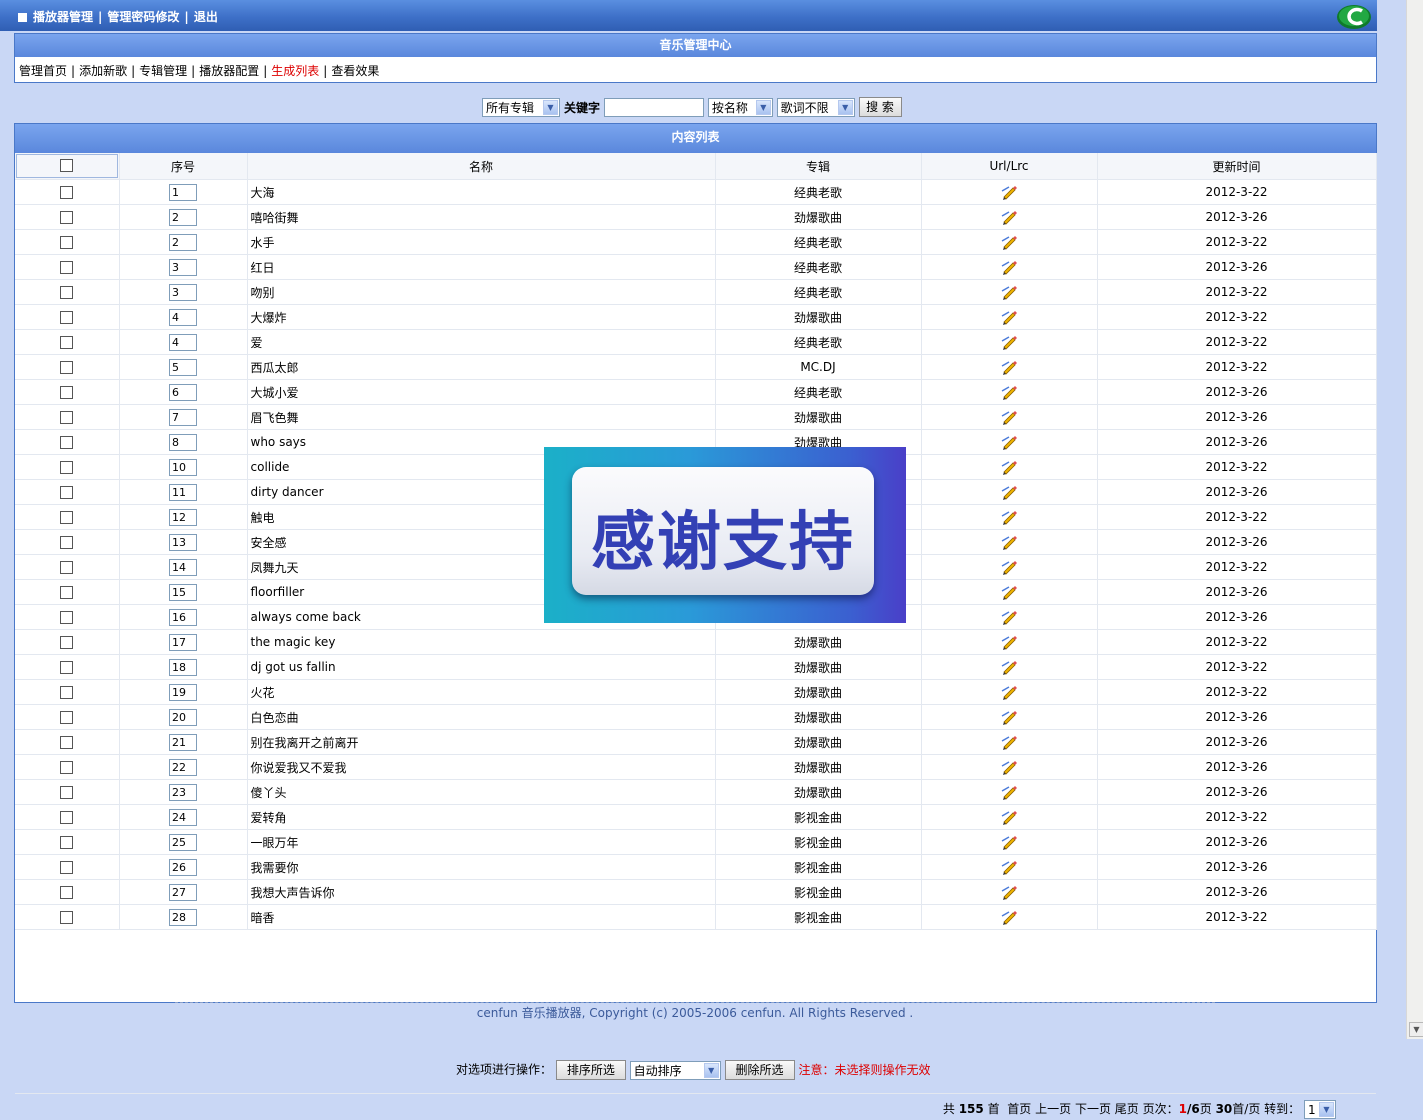  Describe the element at coordinates (1414, 519) in the screenshot. I see `vertical-scrollbar: ▼` at that location.